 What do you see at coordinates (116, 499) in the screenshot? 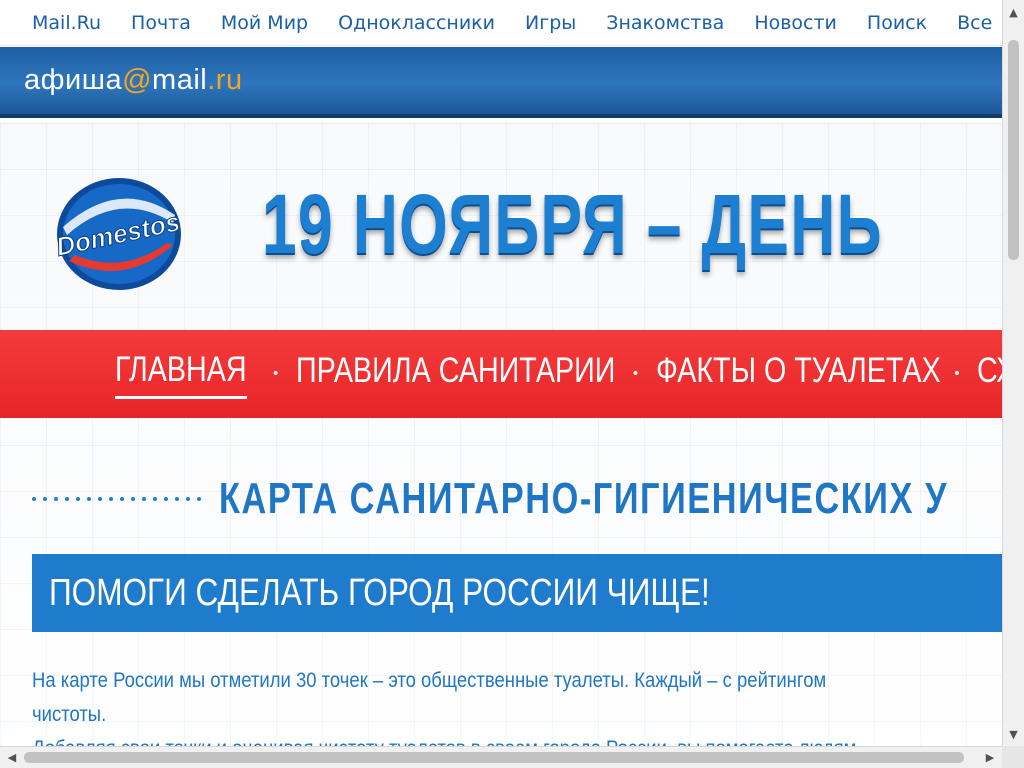
I see `dotted-decoration` at bounding box center [116, 499].